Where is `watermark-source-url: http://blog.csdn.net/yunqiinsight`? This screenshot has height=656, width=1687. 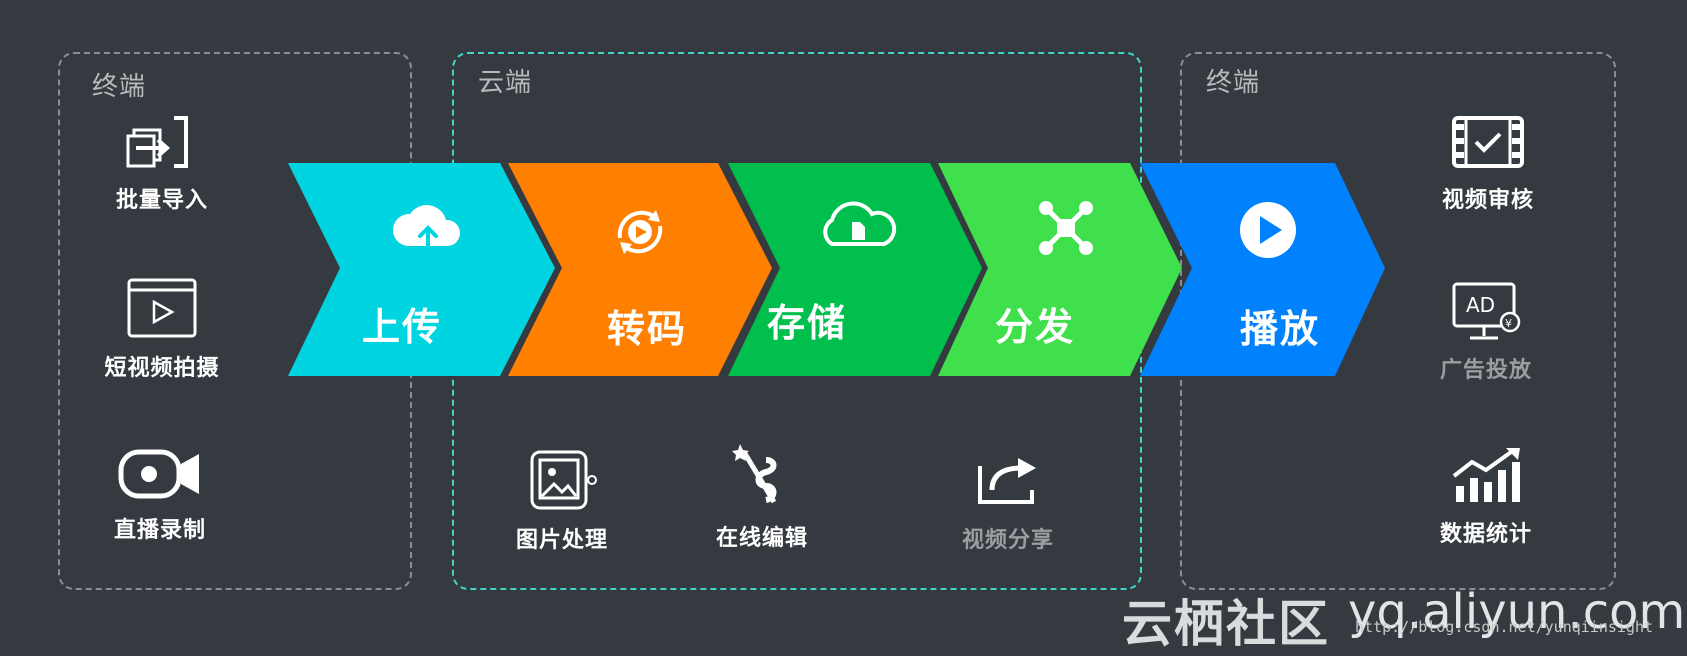 watermark-source-url: http://blog.csdn.net/yunqiinsight is located at coordinates (1504, 627).